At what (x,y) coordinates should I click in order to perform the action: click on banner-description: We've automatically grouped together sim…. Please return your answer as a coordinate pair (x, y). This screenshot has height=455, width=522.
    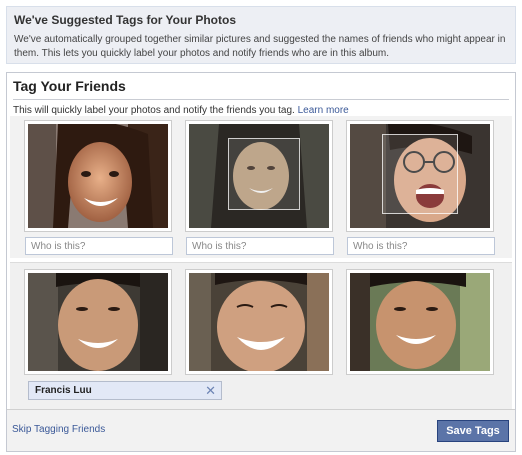
    Looking at the image, I should click on (260, 46).